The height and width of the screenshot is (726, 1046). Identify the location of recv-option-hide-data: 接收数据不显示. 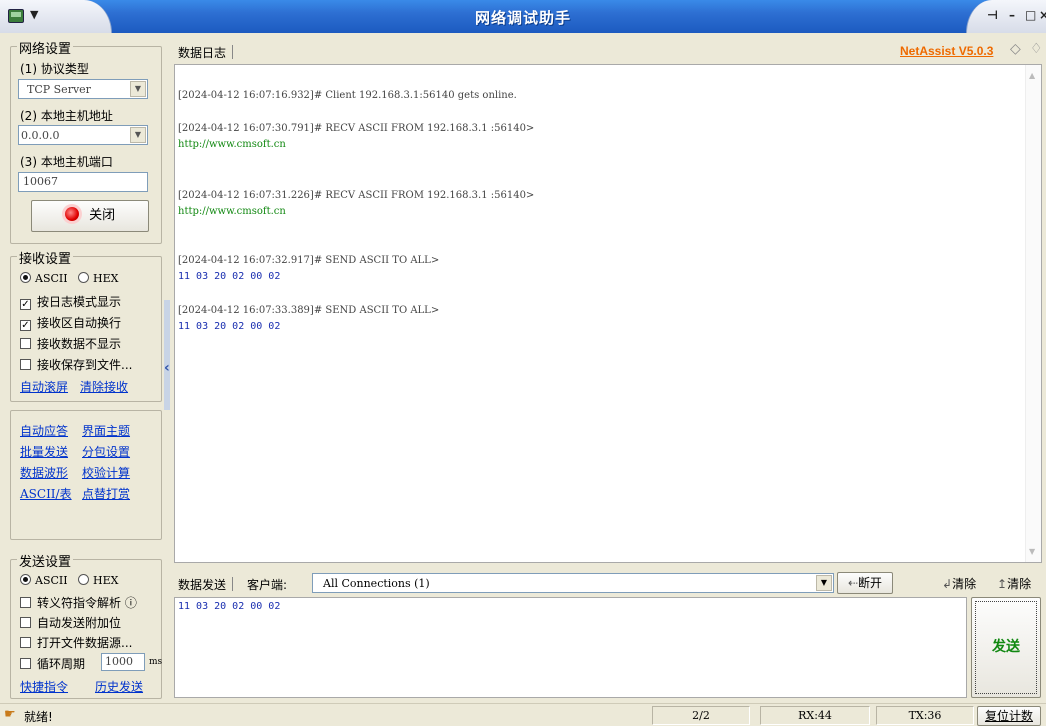
(70, 343).